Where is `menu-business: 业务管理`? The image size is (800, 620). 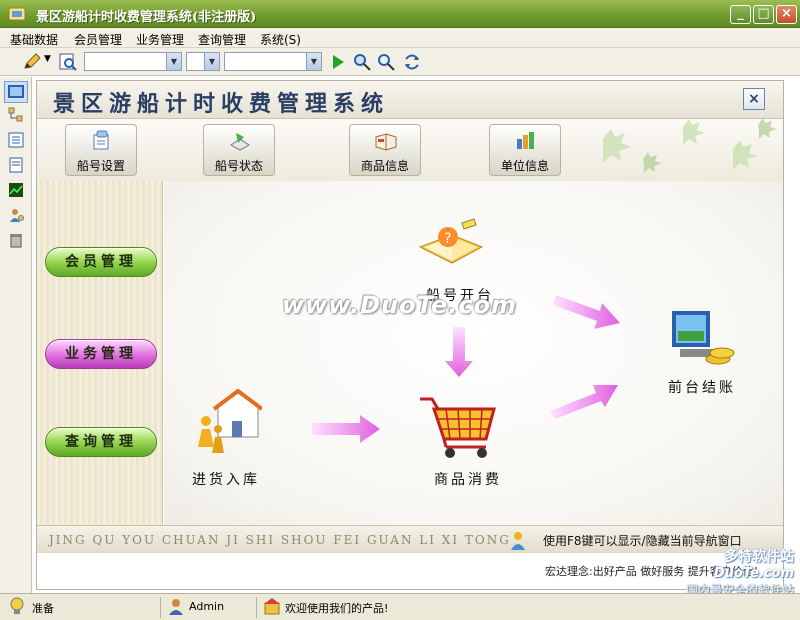
menu-business: 业务管理 is located at coordinates (160, 39).